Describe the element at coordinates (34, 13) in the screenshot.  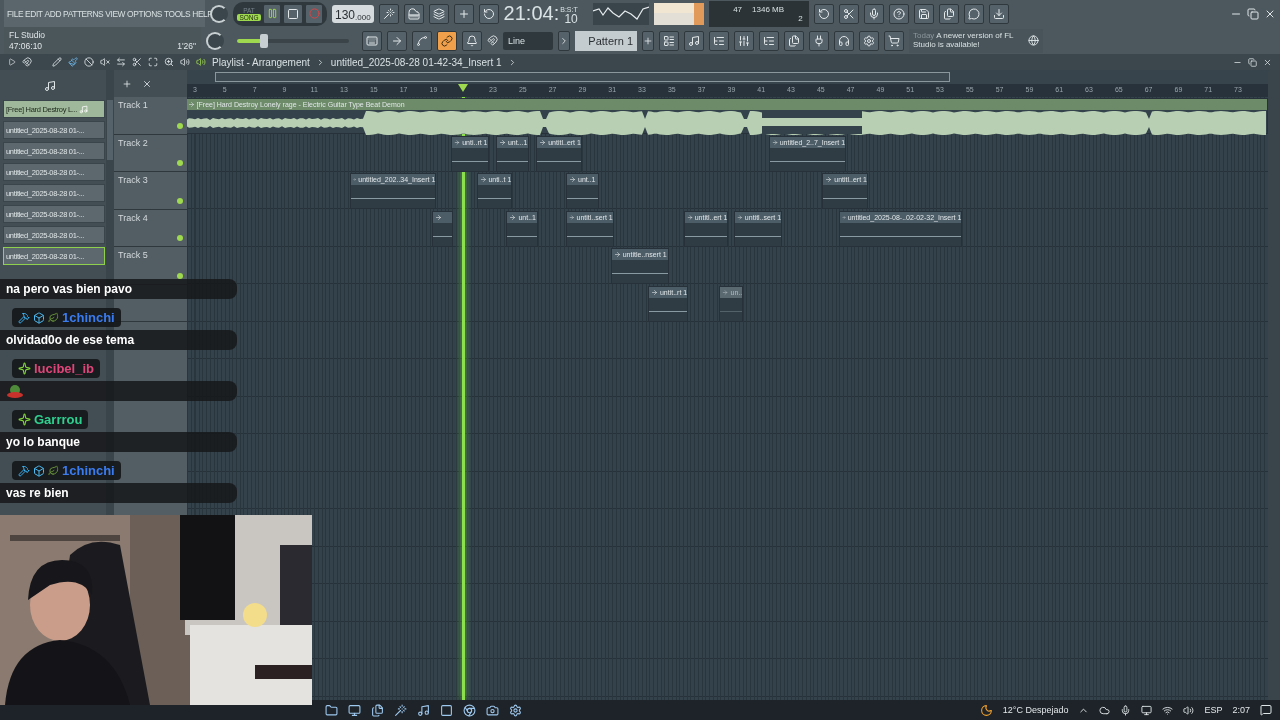
I see `menu-item: EDIT` at that location.